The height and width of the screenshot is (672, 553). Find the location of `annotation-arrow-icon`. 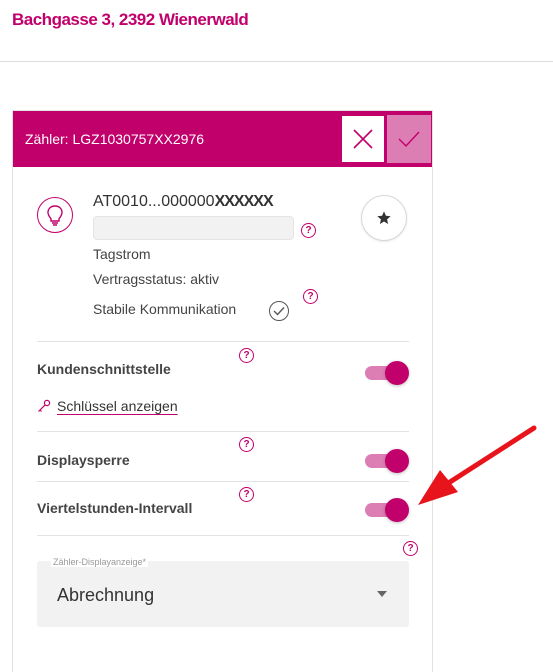

annotation-arrow-icon is located at coordinates (477, 465).